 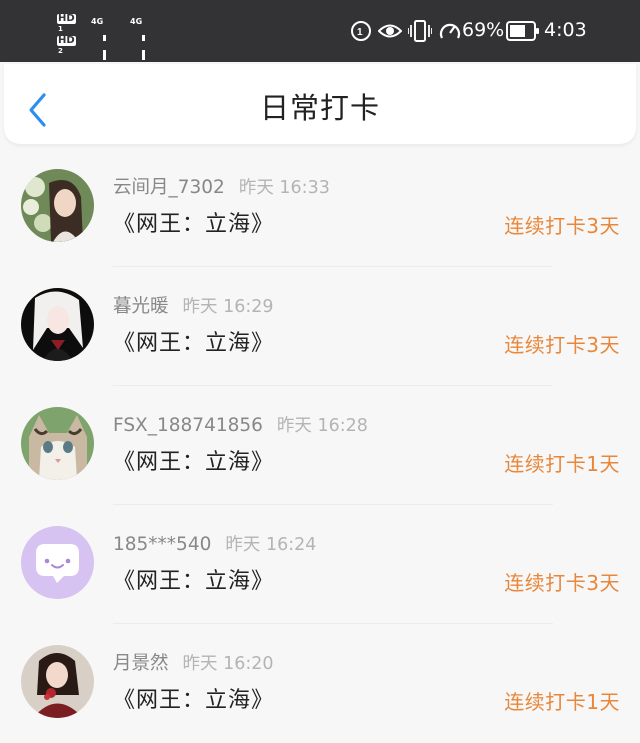 What do you see at coordinates (450, 31) in the screenshot?
I see `data-speed-icon` at bounding box center [450, 31].